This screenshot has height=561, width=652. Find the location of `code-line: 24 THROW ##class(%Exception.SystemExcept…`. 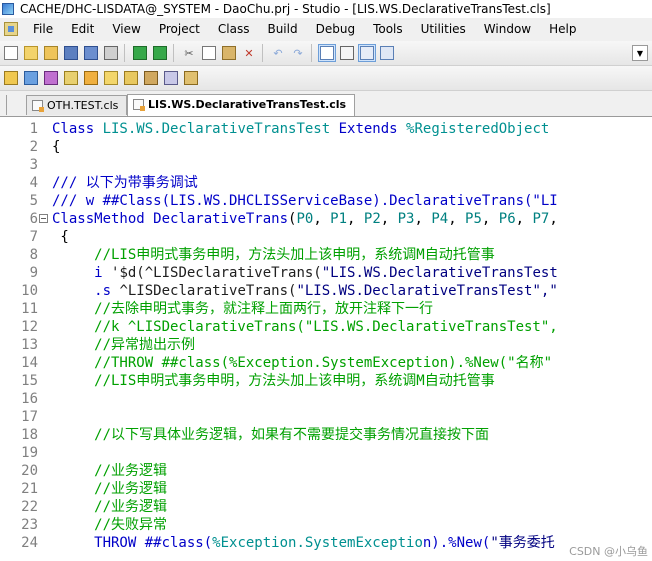

code-line: 24 THROW ##class(%Exception.SystemExcept… is located at coordinates (326, 543).